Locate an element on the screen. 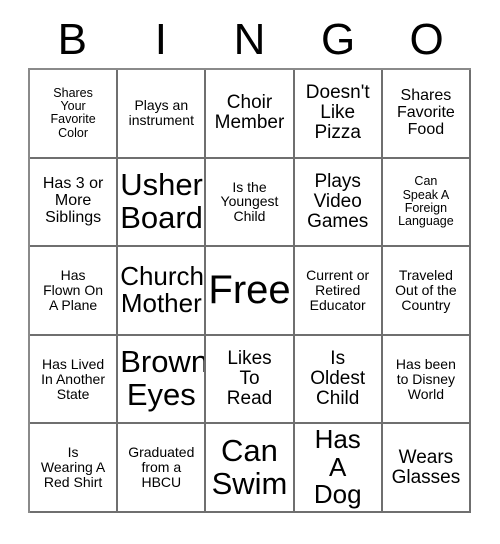 The height and width of the screenshot is (544, 500). bingo-cell-label: Is the Youngest Child is located at coordinates (249, 201).